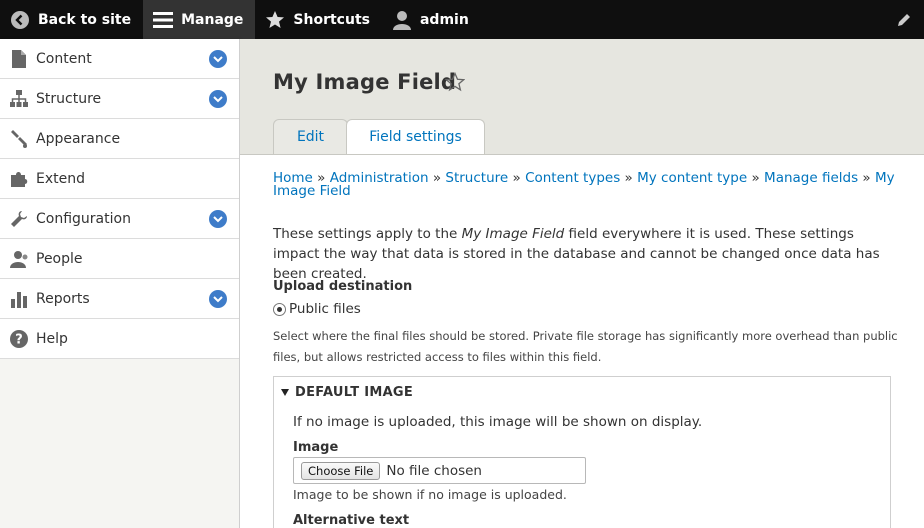  Describe the element at coordinates (341, 470) in the screenshot. I see `choose-file-button: Choose File` at that location.